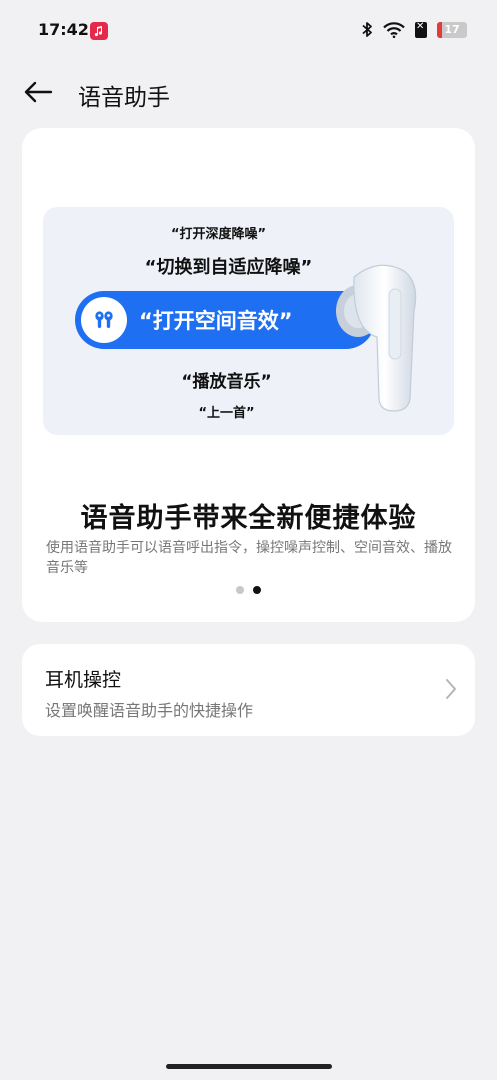 The width and height of the screenshot is (497, 1080). I want to click on highlighted-command-pill: “打开空间音效”, so click(225, 320).